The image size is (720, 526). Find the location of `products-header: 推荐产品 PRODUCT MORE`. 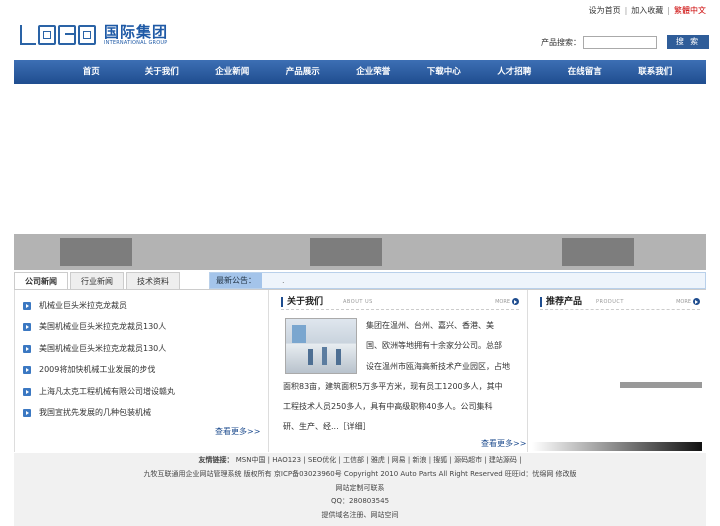

products-header: 推荐产品 PRODUCT MORE is located at coordinates (620, 303).